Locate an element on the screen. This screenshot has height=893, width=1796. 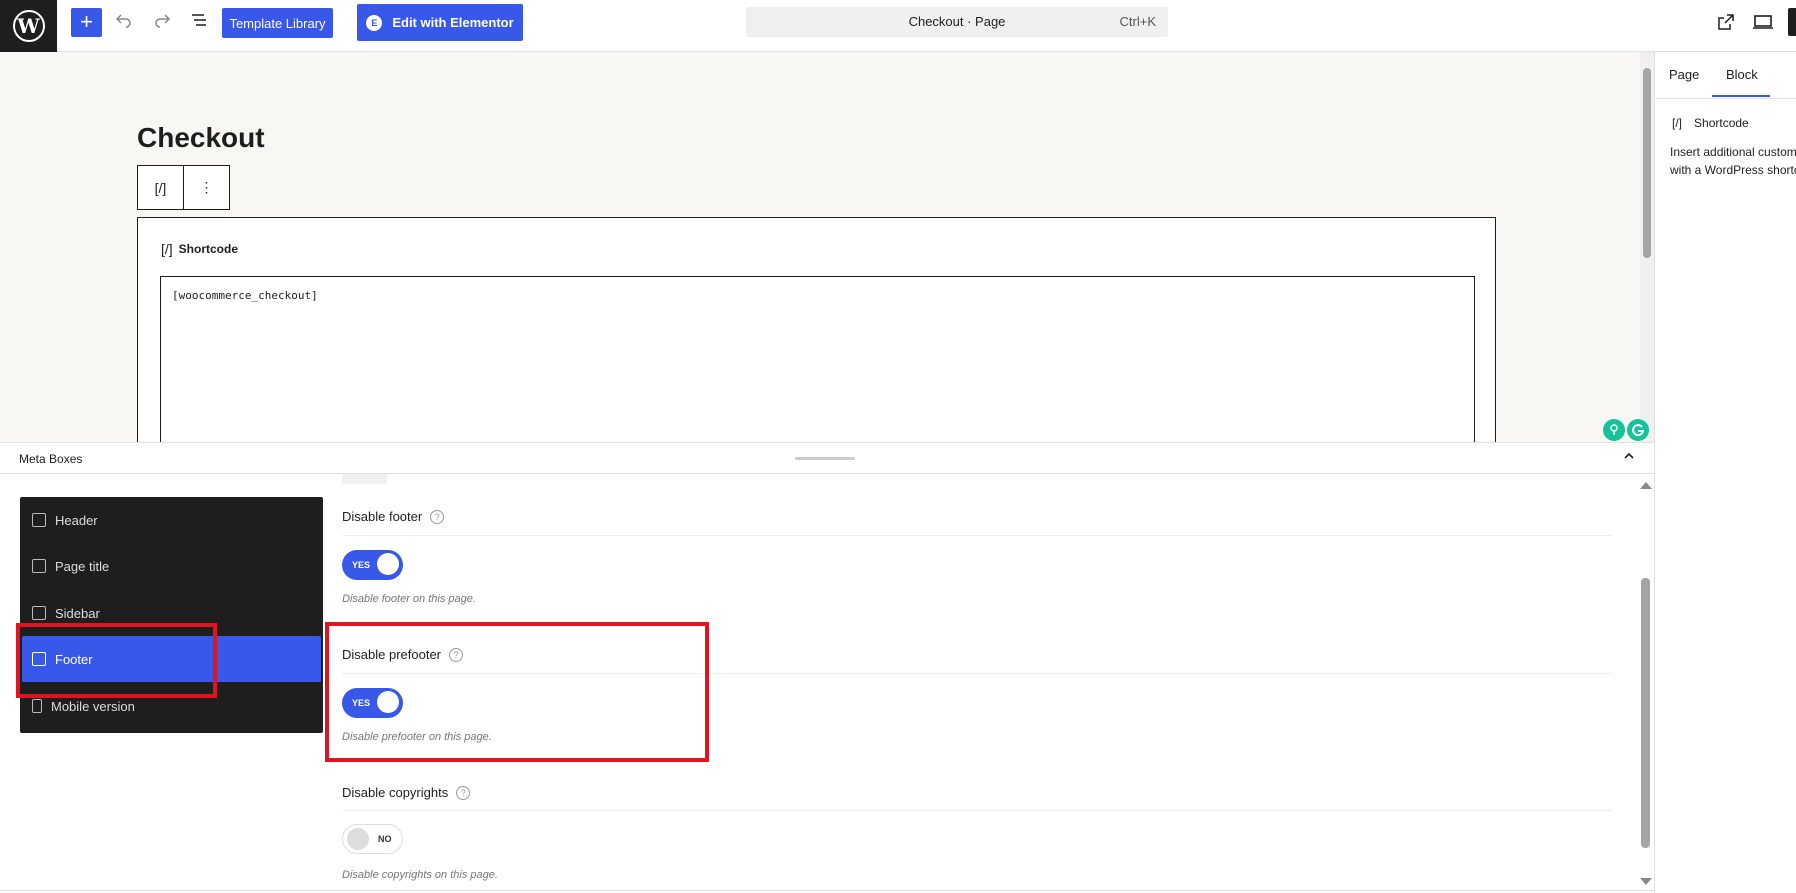
highlight-box-footer-nav is located at coordinates (116, 660).